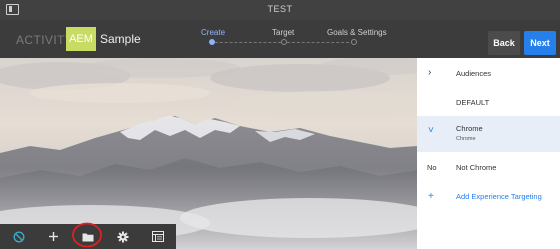  What do you see at coordinates (469, 128) in the screenshot?
I see `chrome-title: Chrome` at bounding box center [469, 128].